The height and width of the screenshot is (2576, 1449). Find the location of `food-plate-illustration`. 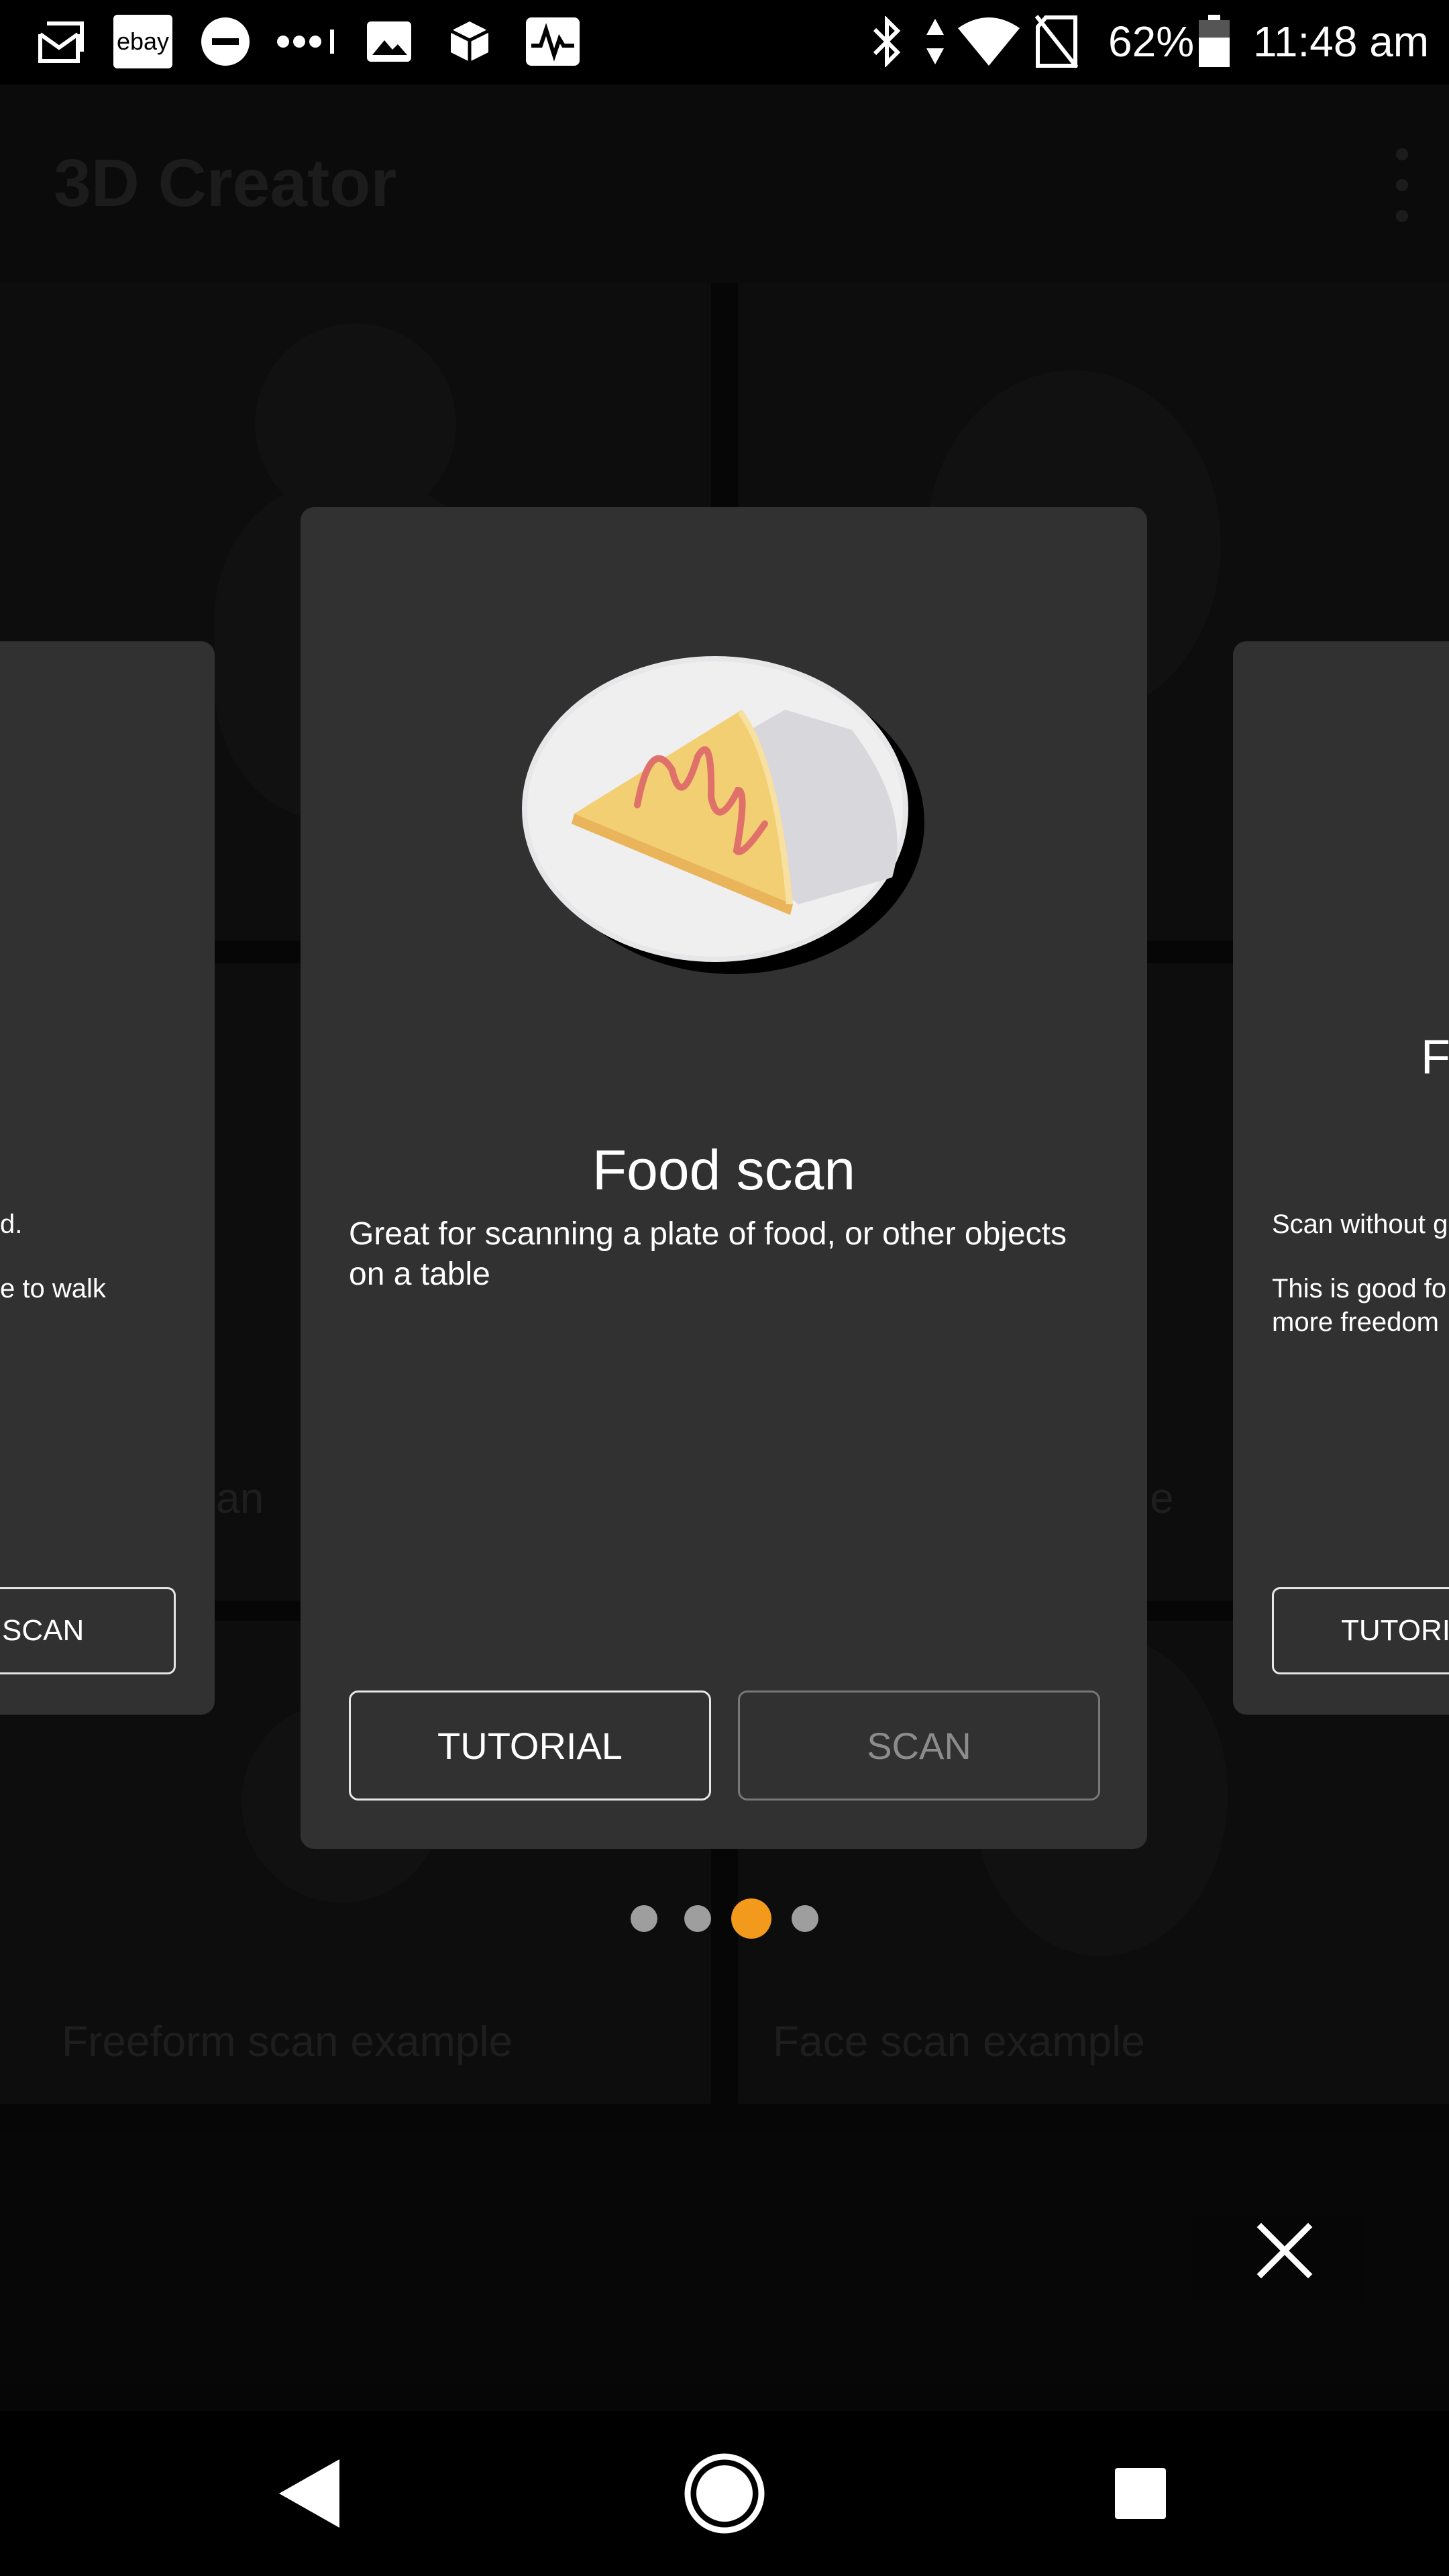

food-plate-illustration is located at coordinates (724, 823).